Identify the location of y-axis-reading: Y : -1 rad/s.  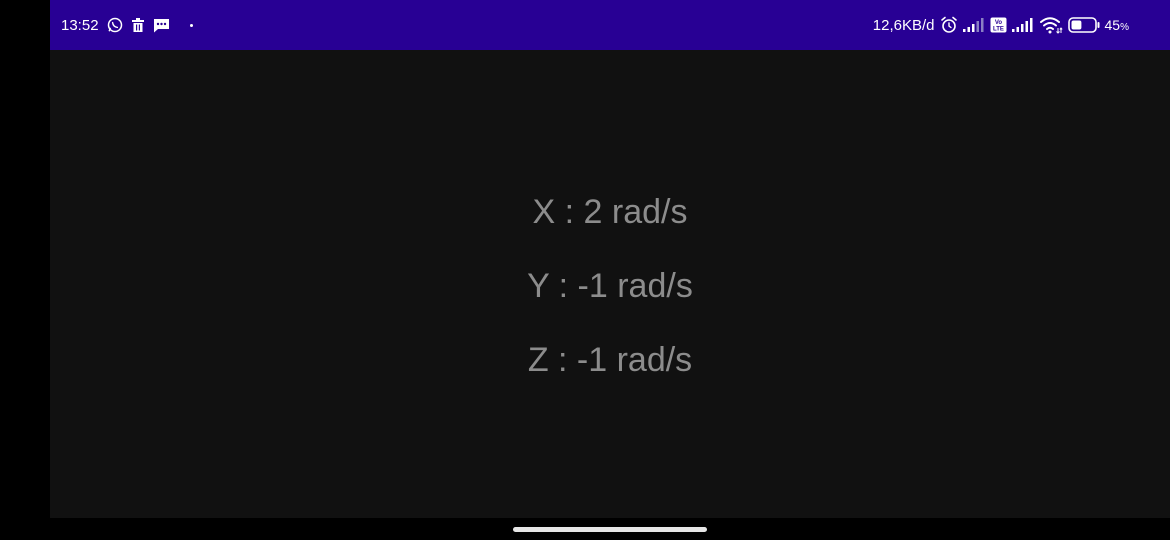
(610, 286).